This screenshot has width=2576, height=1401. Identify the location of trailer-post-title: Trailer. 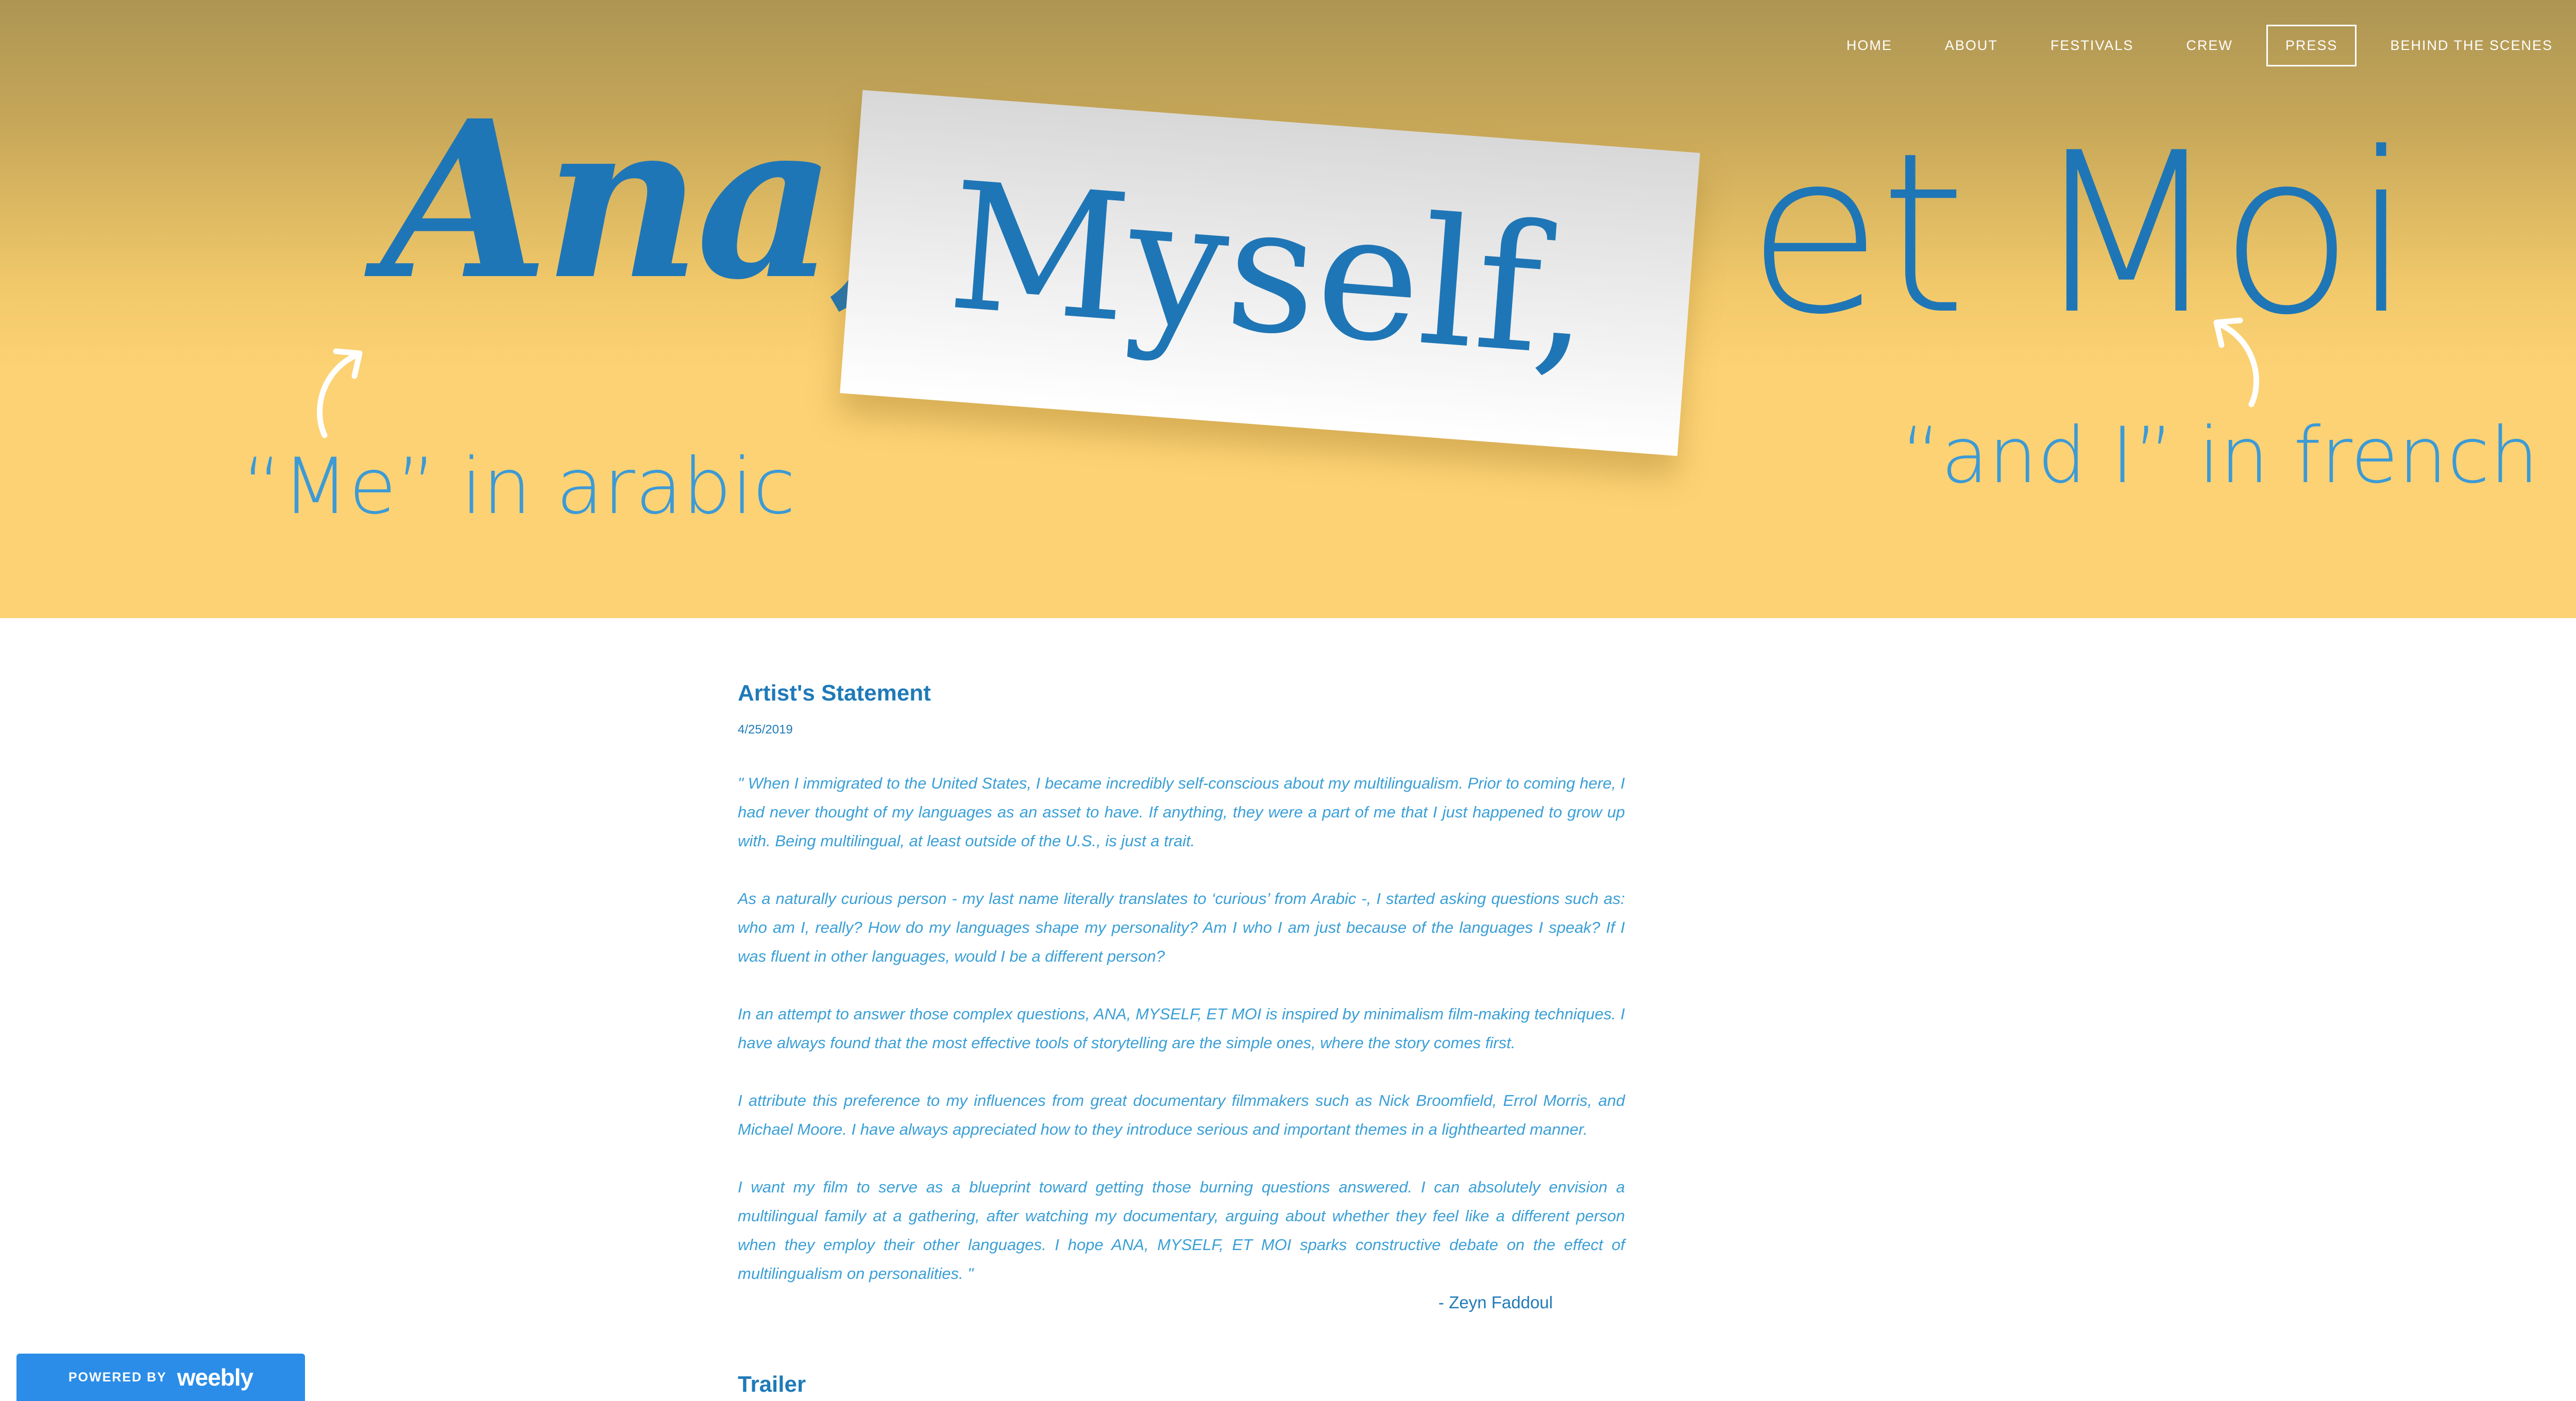
(772, 1384).